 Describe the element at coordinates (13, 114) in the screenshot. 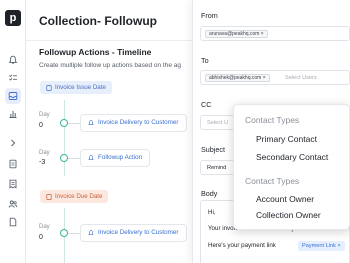

I see `bar-chart-icon` at that location.